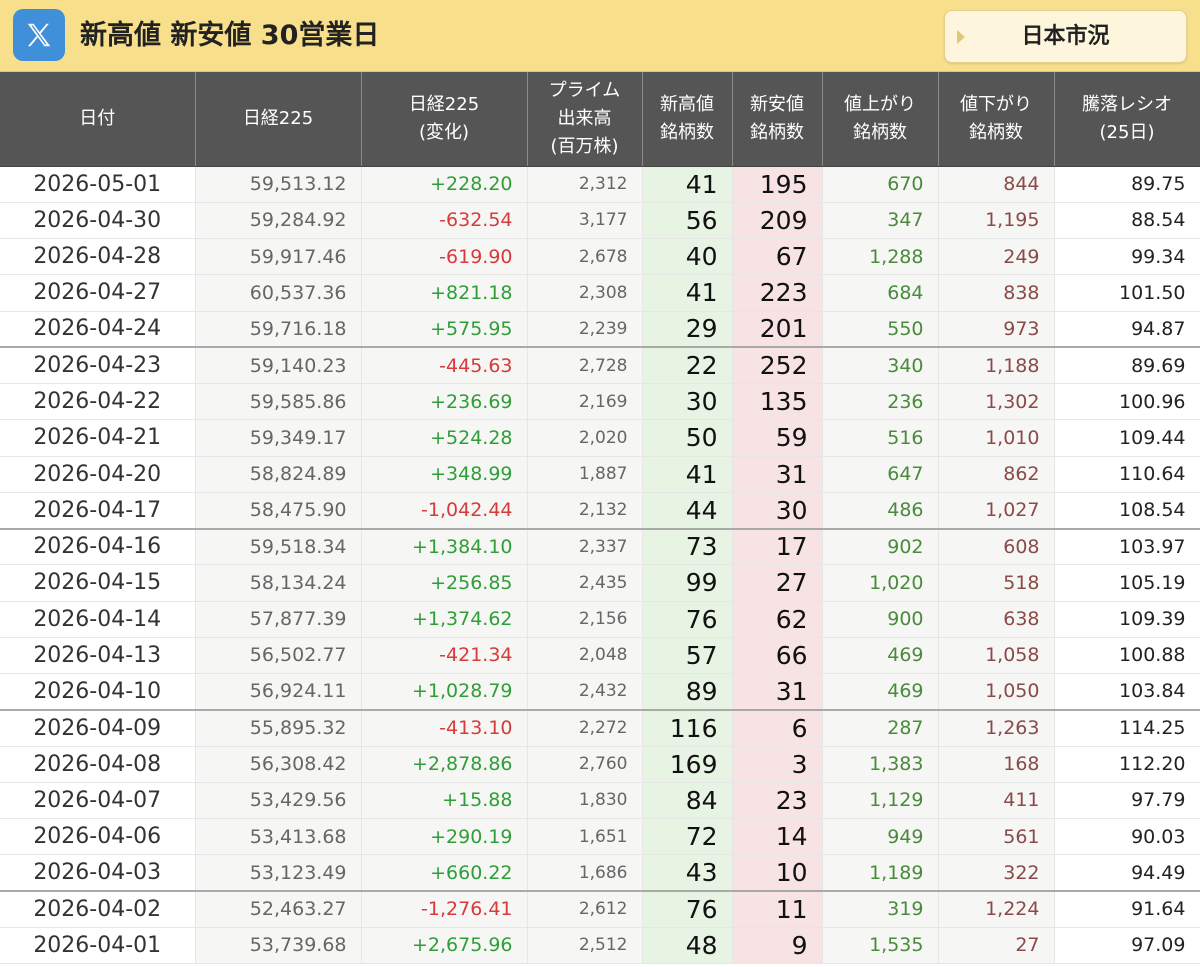 Image resolution: width=1200 pixels, height=967 pixels. What do you see at coordinates (777, 257) in the screenshot?
I see `new-low-cell: 67` at bounding box center [777, 257].